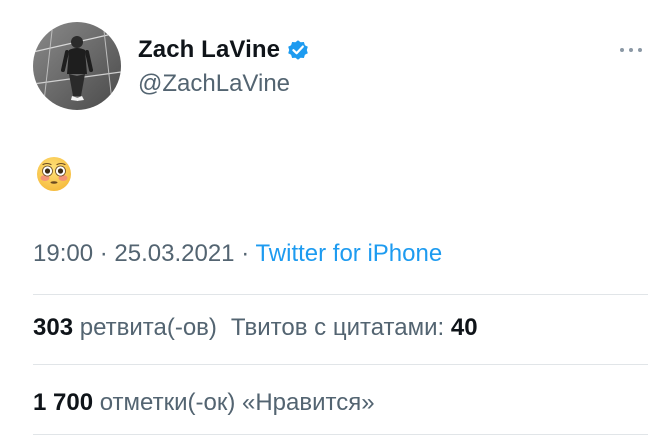  I want to click on retweets-label: ретвита(-ов), so click(148, 327).